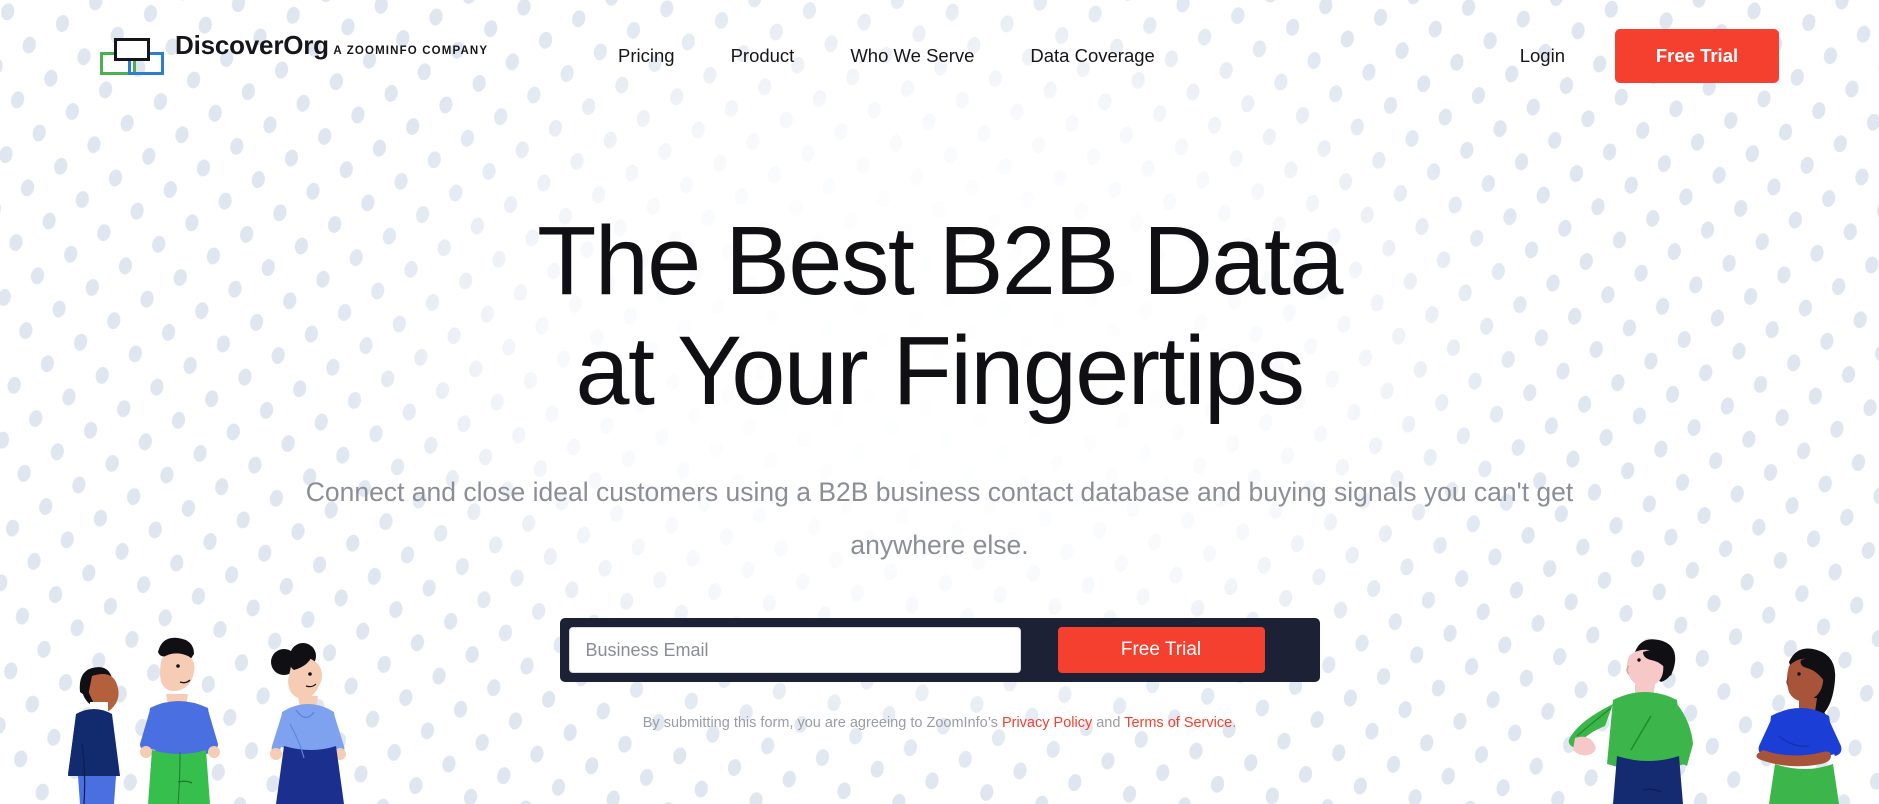 Image resolution: width=1879 pixels, height=804 pixels. I want to click on legal-middle: and, so click(1108, 723).